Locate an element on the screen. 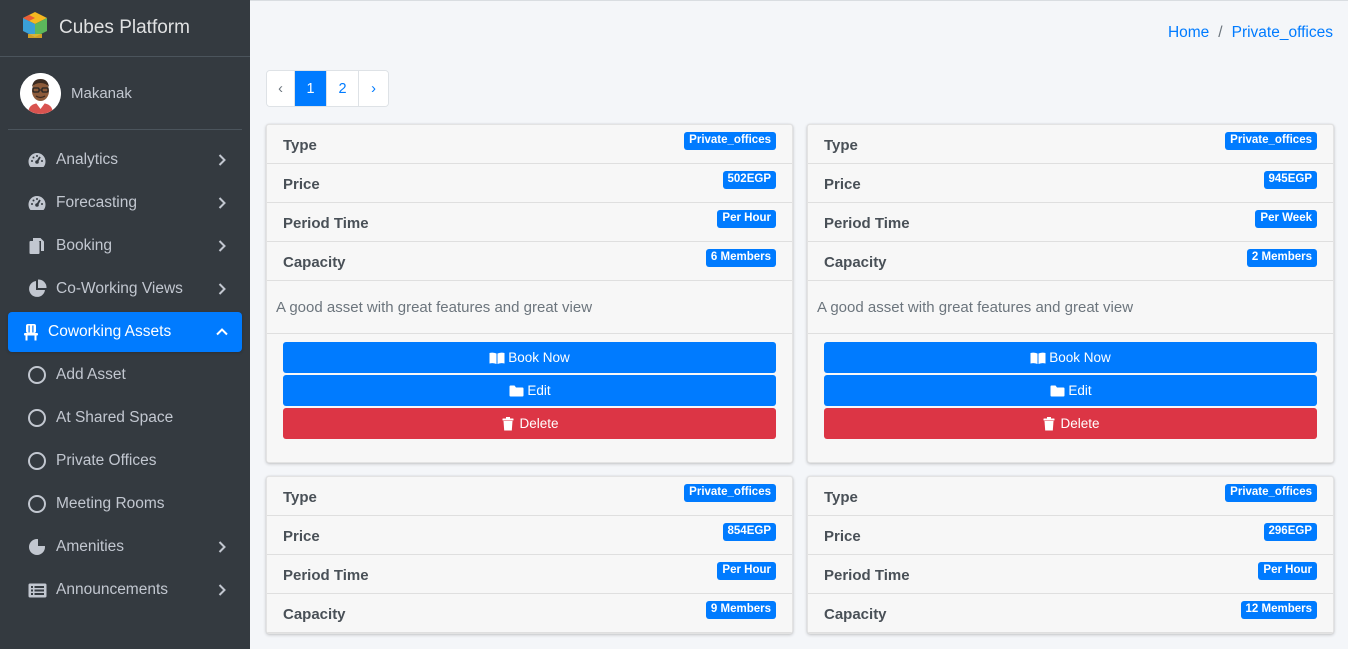  sidebar-item-meeting-rooms: Meeting Rooms is located at coordinates (125, 504).